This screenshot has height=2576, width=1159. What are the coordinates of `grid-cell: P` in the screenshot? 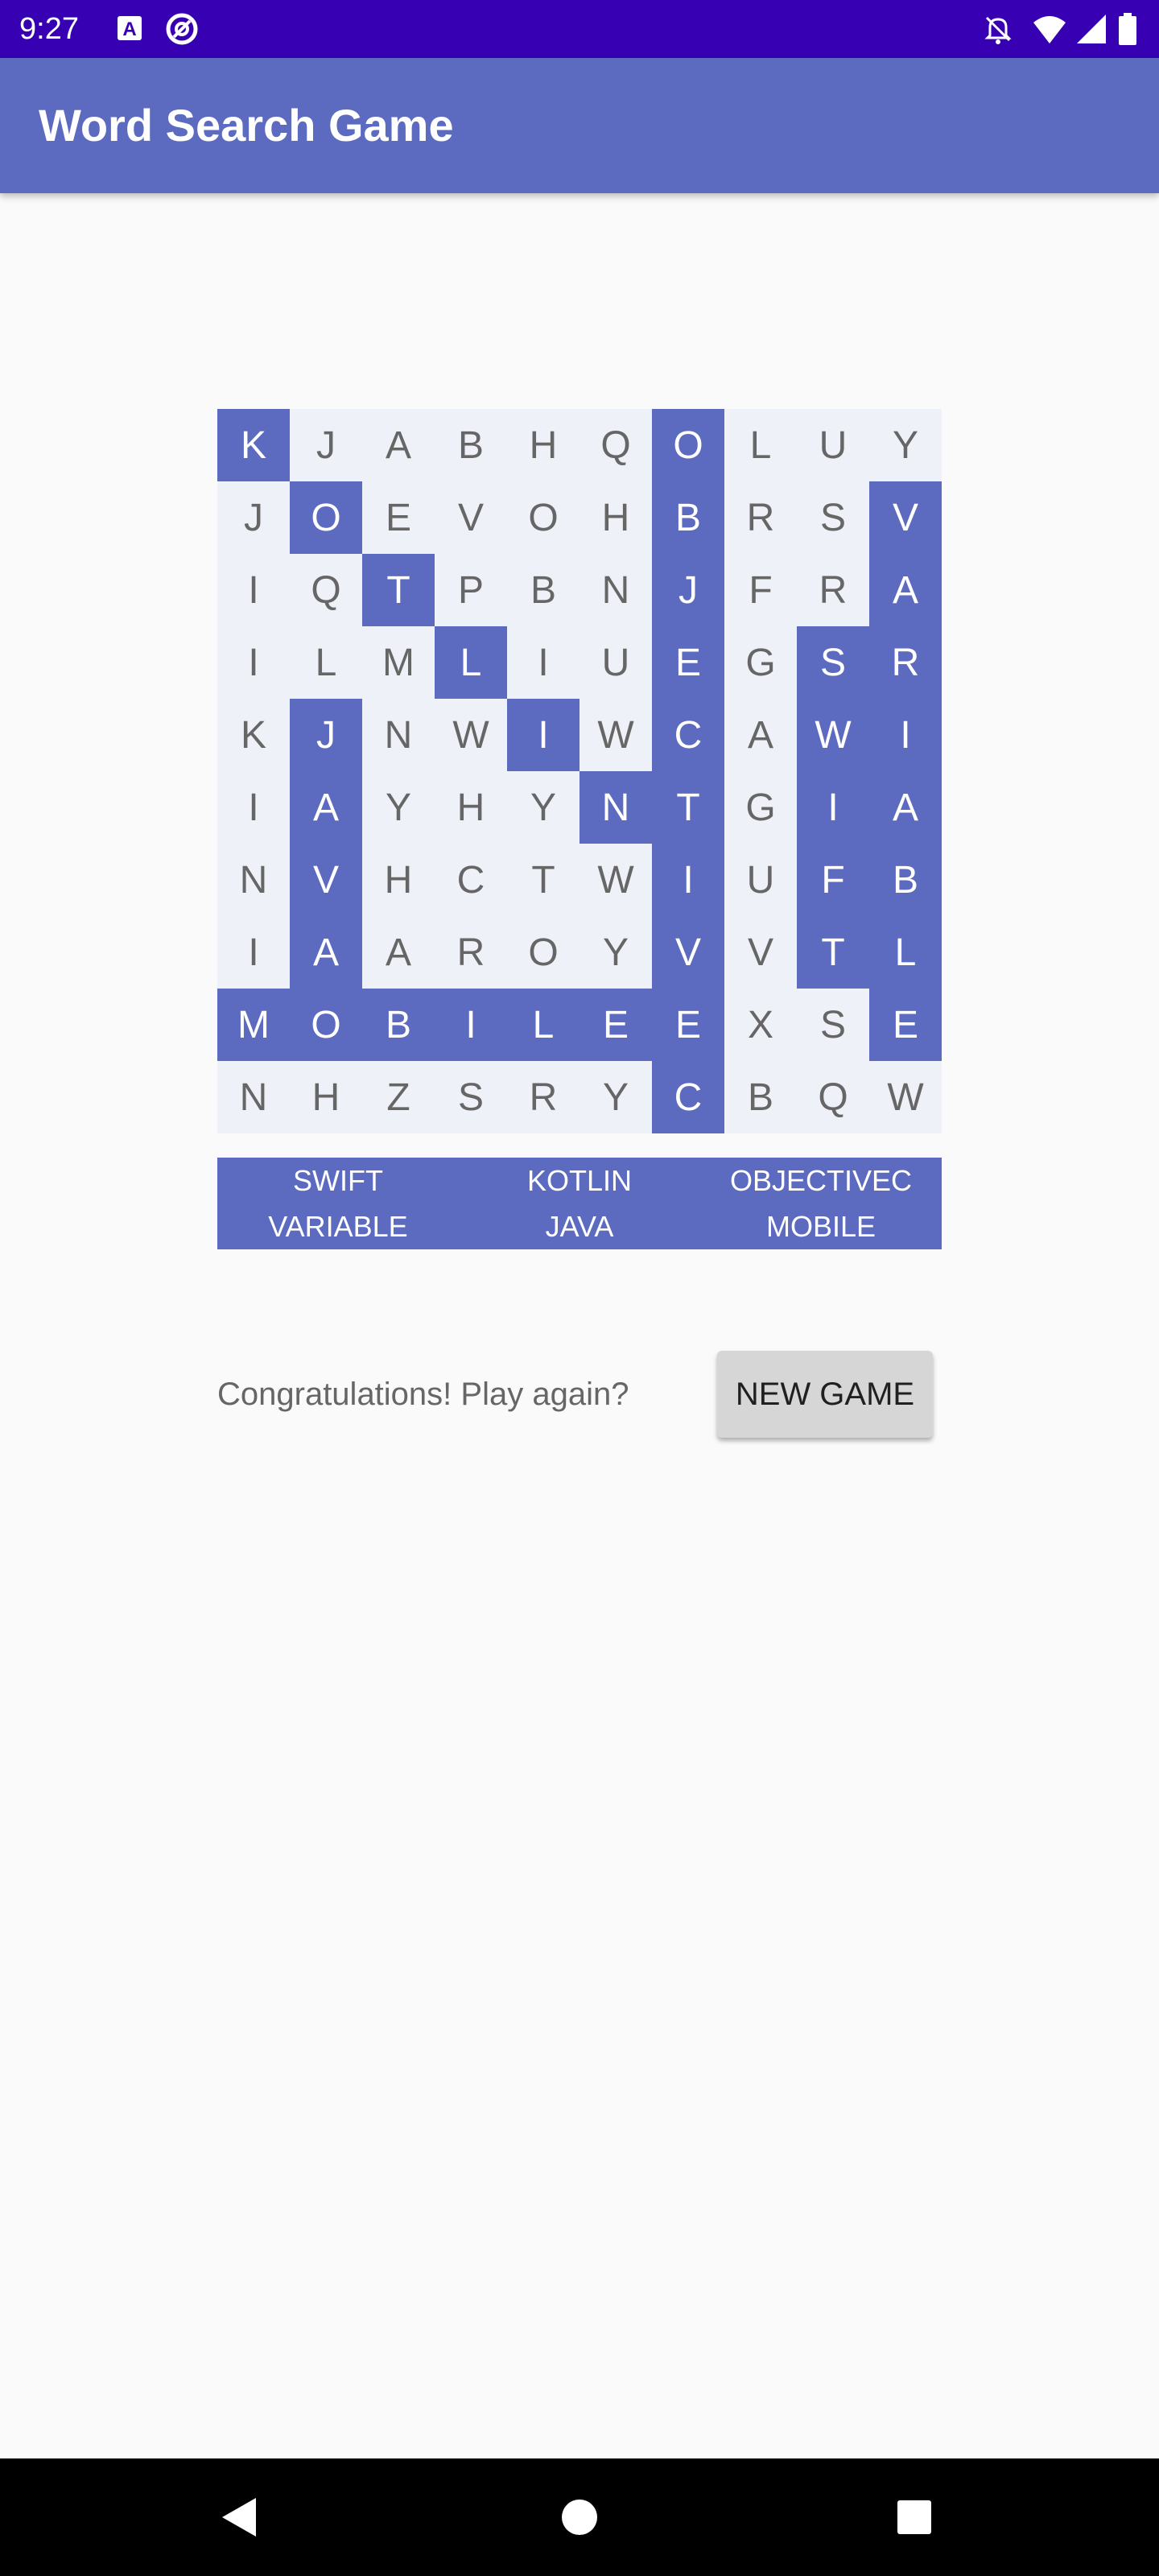 It's located at (471, 590).